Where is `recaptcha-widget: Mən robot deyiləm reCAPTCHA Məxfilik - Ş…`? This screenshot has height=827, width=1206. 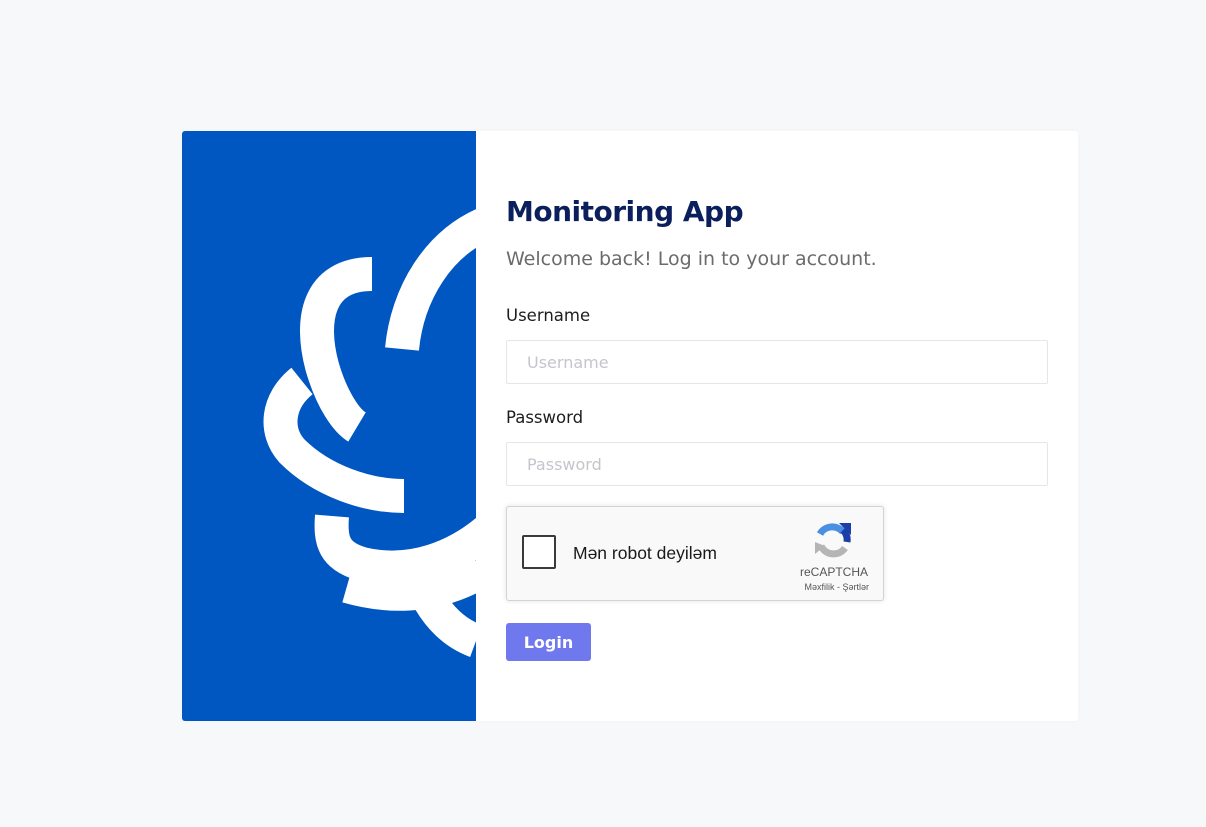
recaptcha-widget: Mən robot deyiləm reCAPTCHA Məxfilik - Ş… is located at coordinates (695, 553).